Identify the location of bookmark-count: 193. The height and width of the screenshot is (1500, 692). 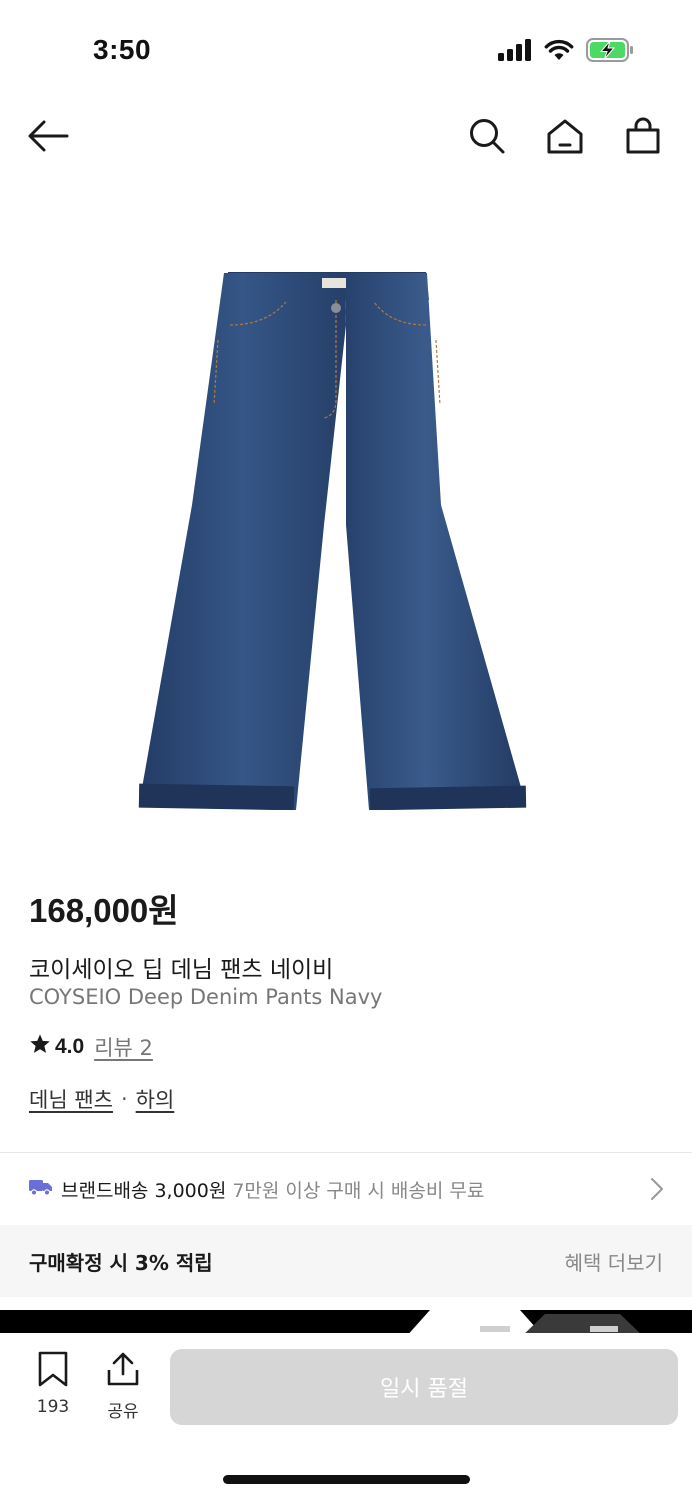
(53, 1407).